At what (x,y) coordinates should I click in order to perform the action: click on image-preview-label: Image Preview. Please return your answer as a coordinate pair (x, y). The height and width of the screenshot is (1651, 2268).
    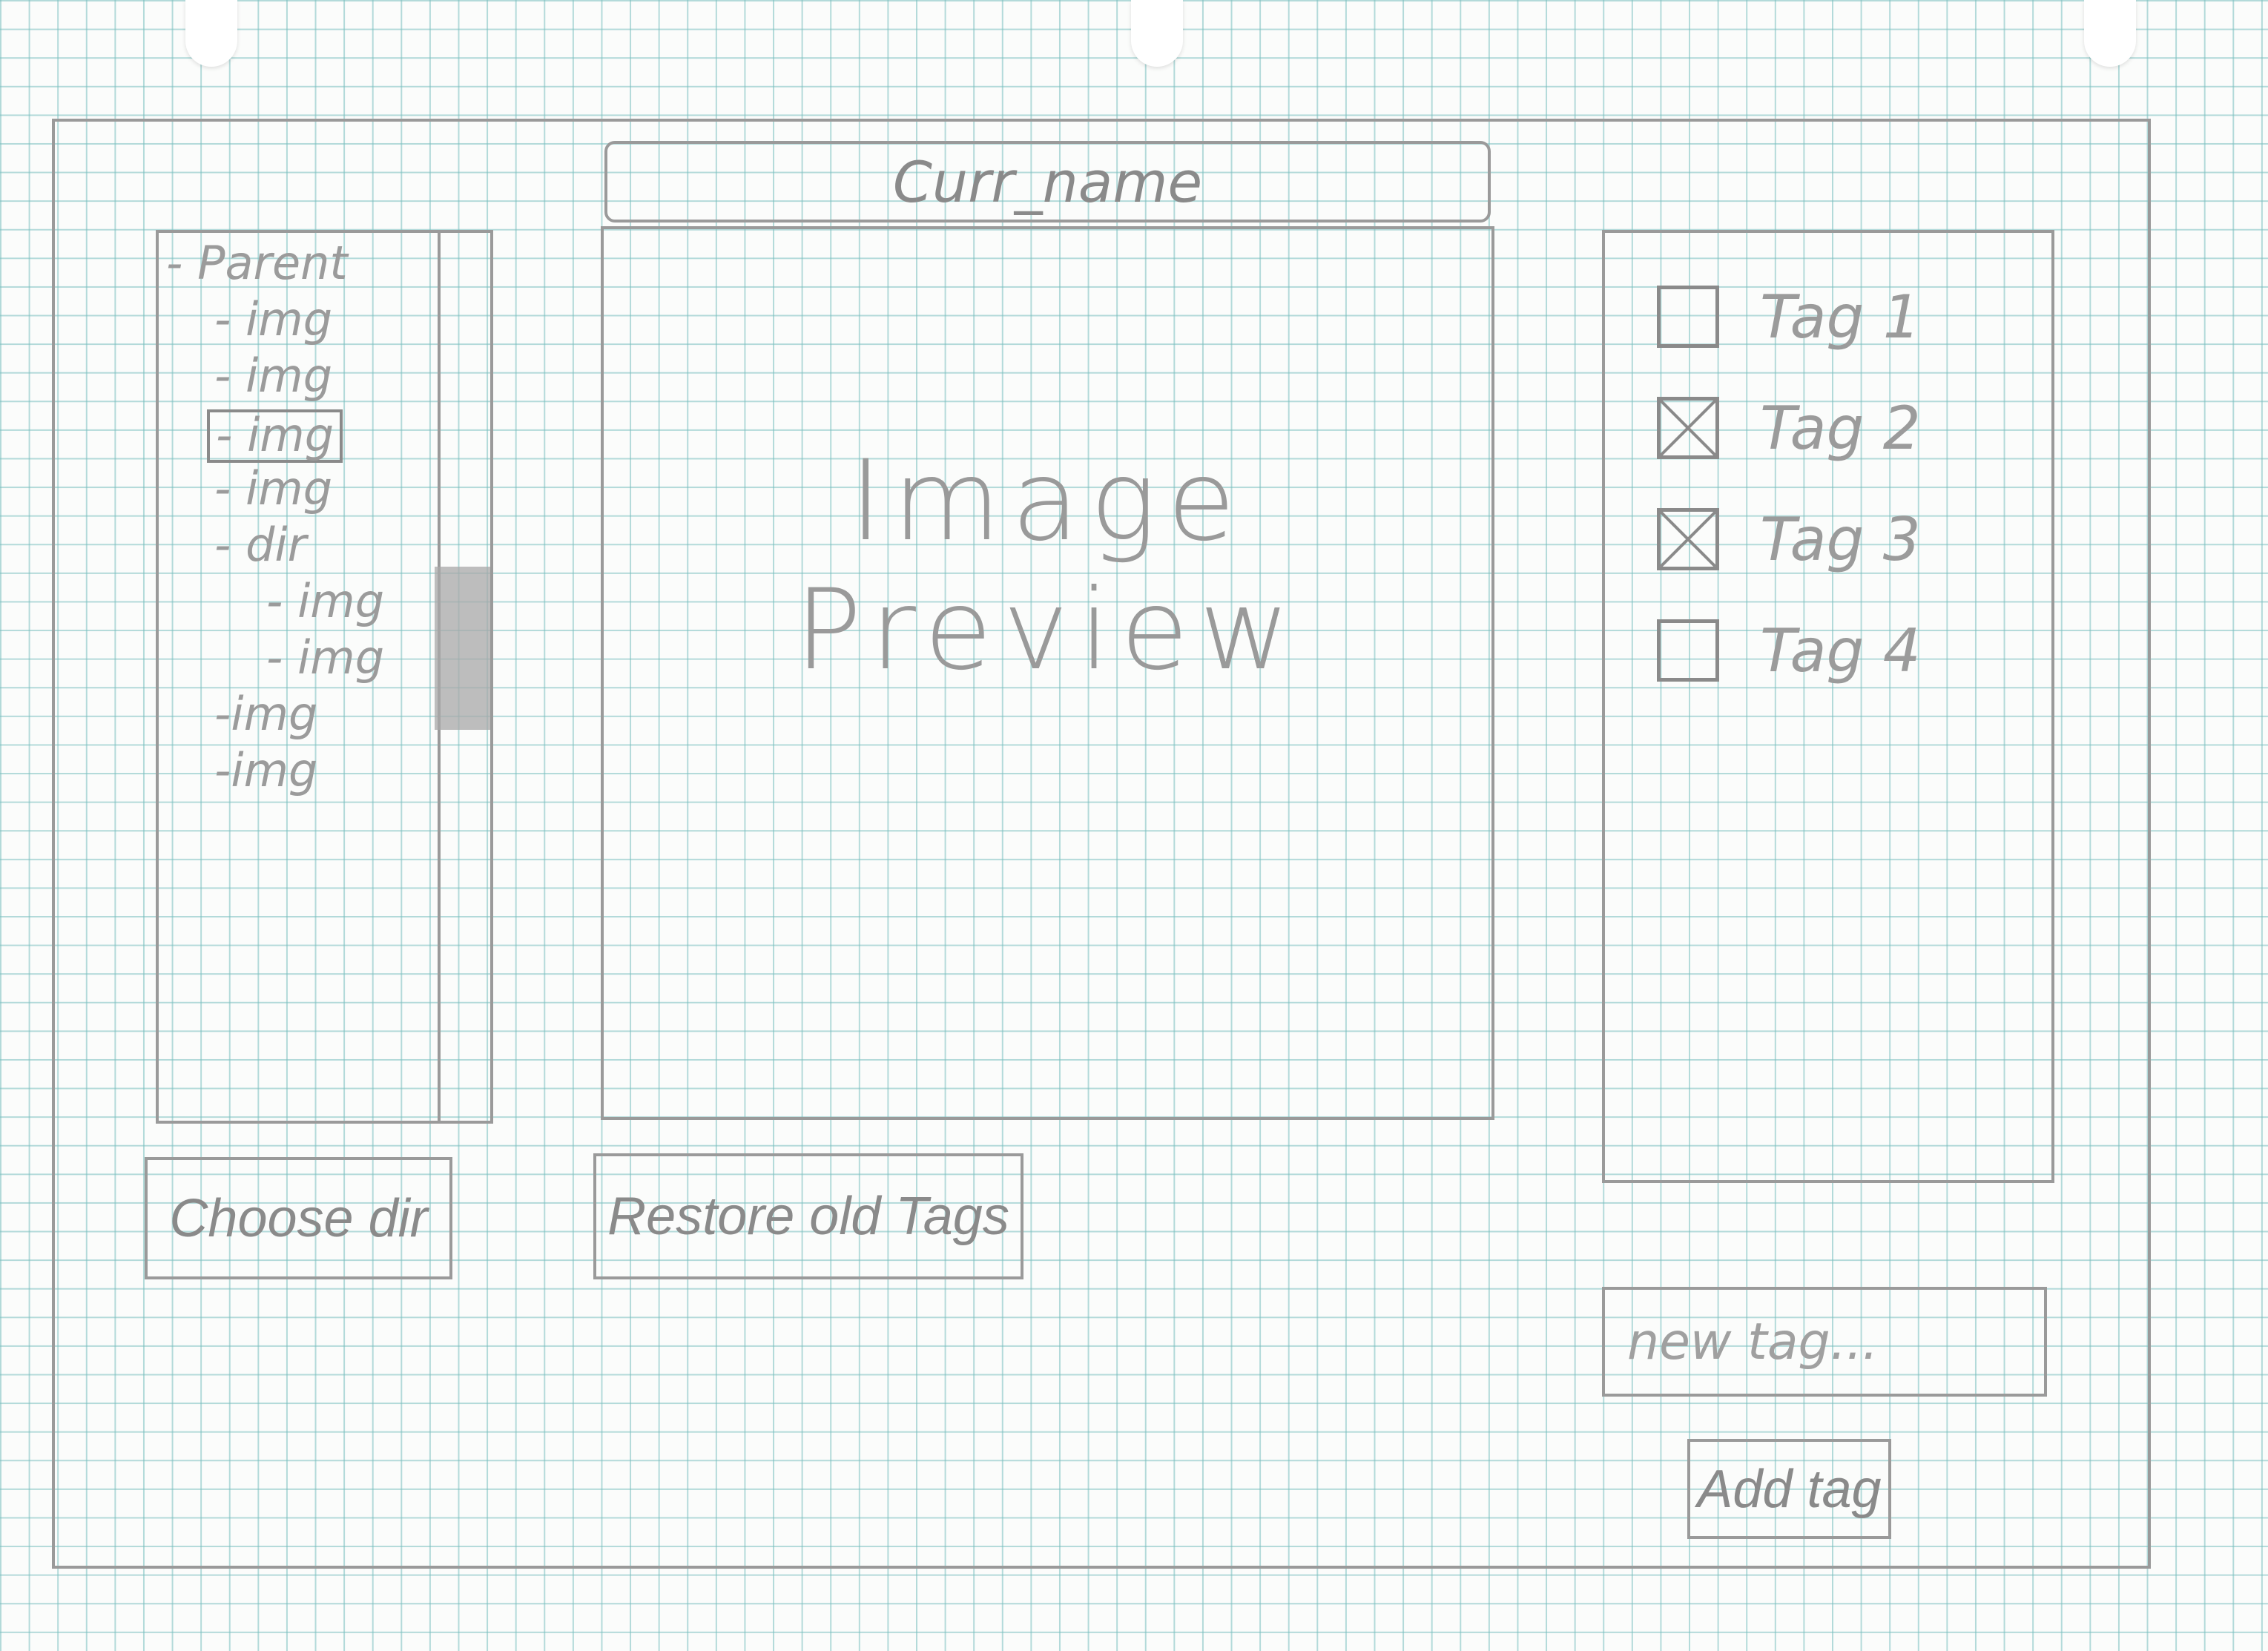
    Looking at the image, I should click on (1047, 566).